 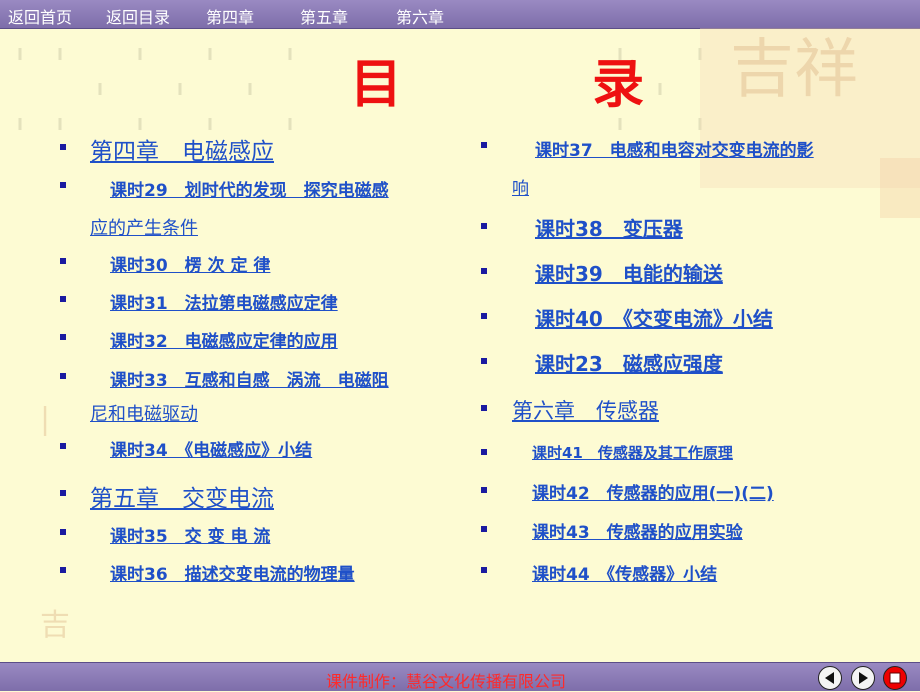 I want to click on nav-chapter5-link: 第五章, so click(x=324, y=16).